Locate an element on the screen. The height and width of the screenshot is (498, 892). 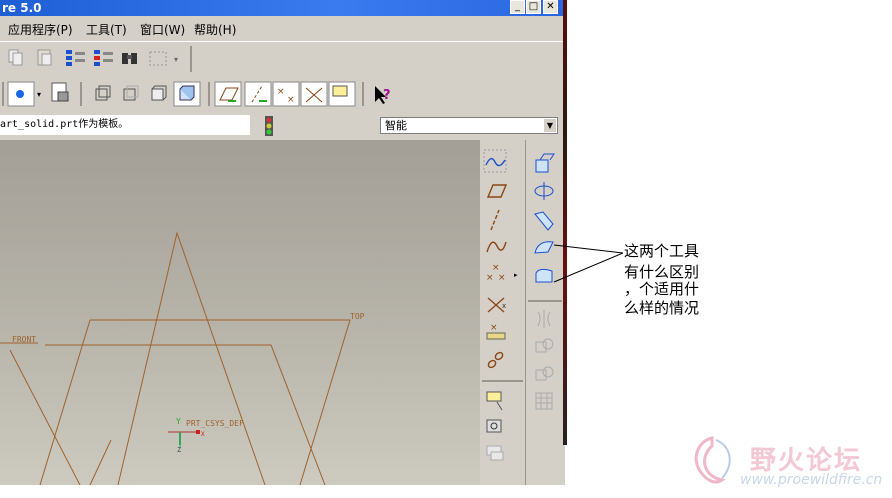
hole-icon is located at coordinates (545, 163).